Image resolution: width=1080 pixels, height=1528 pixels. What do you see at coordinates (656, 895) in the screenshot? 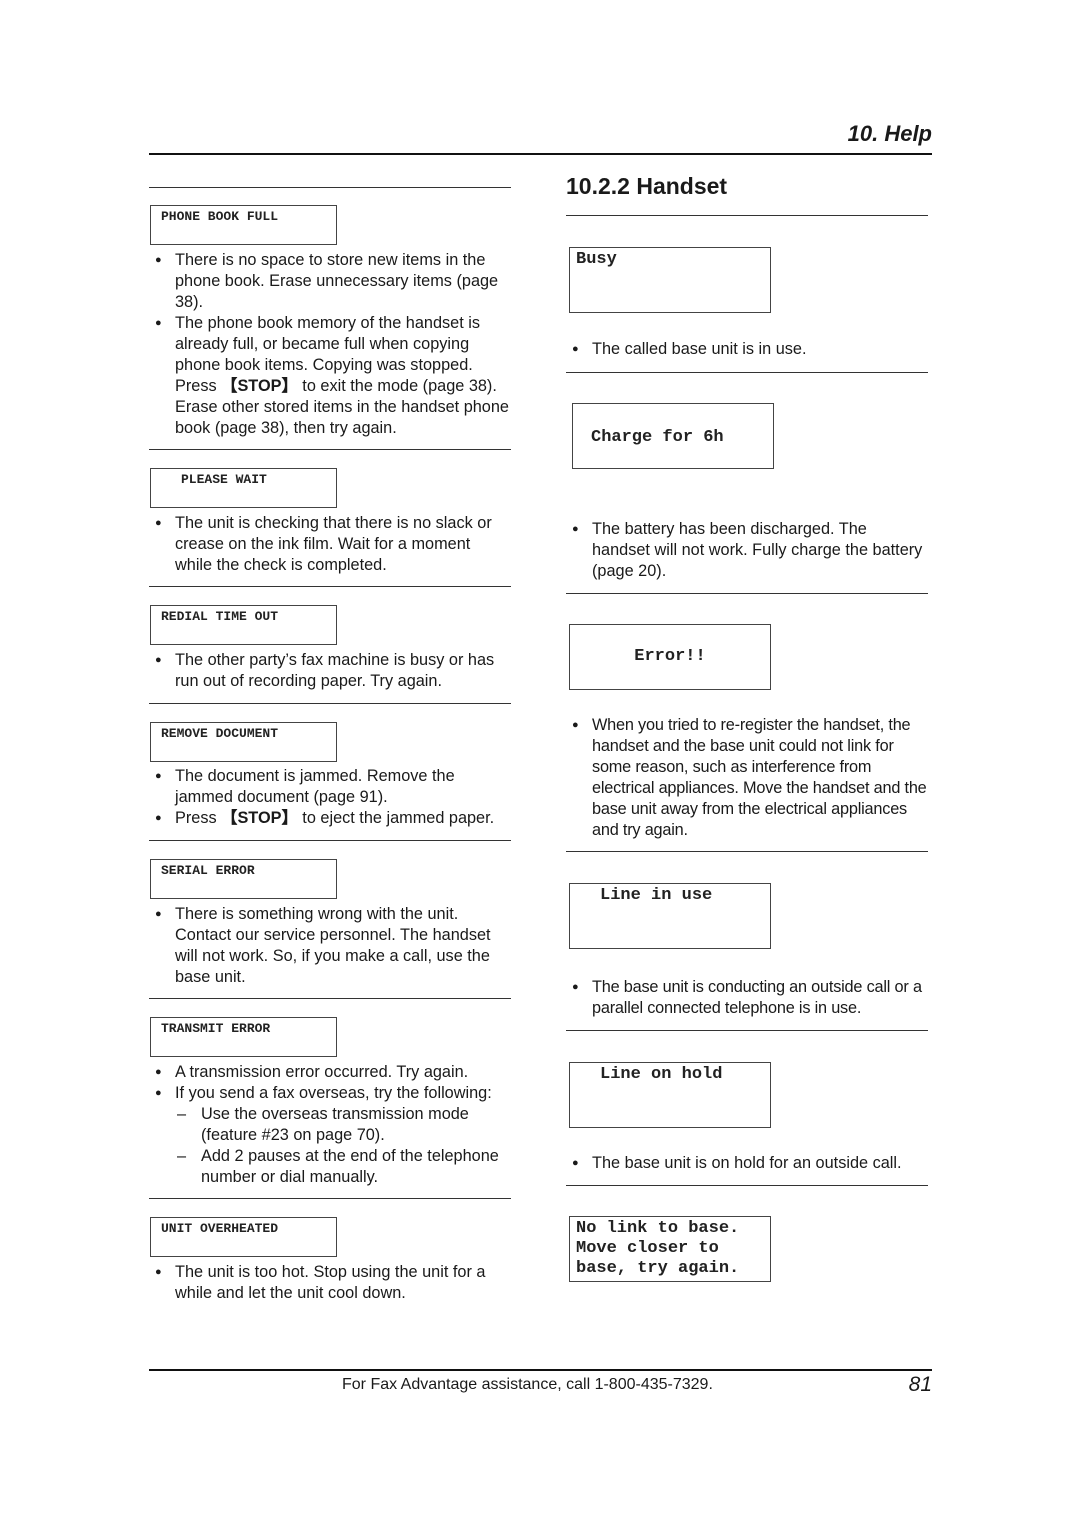
I see `display-message: Line in use` at bounding box center [656, 895].